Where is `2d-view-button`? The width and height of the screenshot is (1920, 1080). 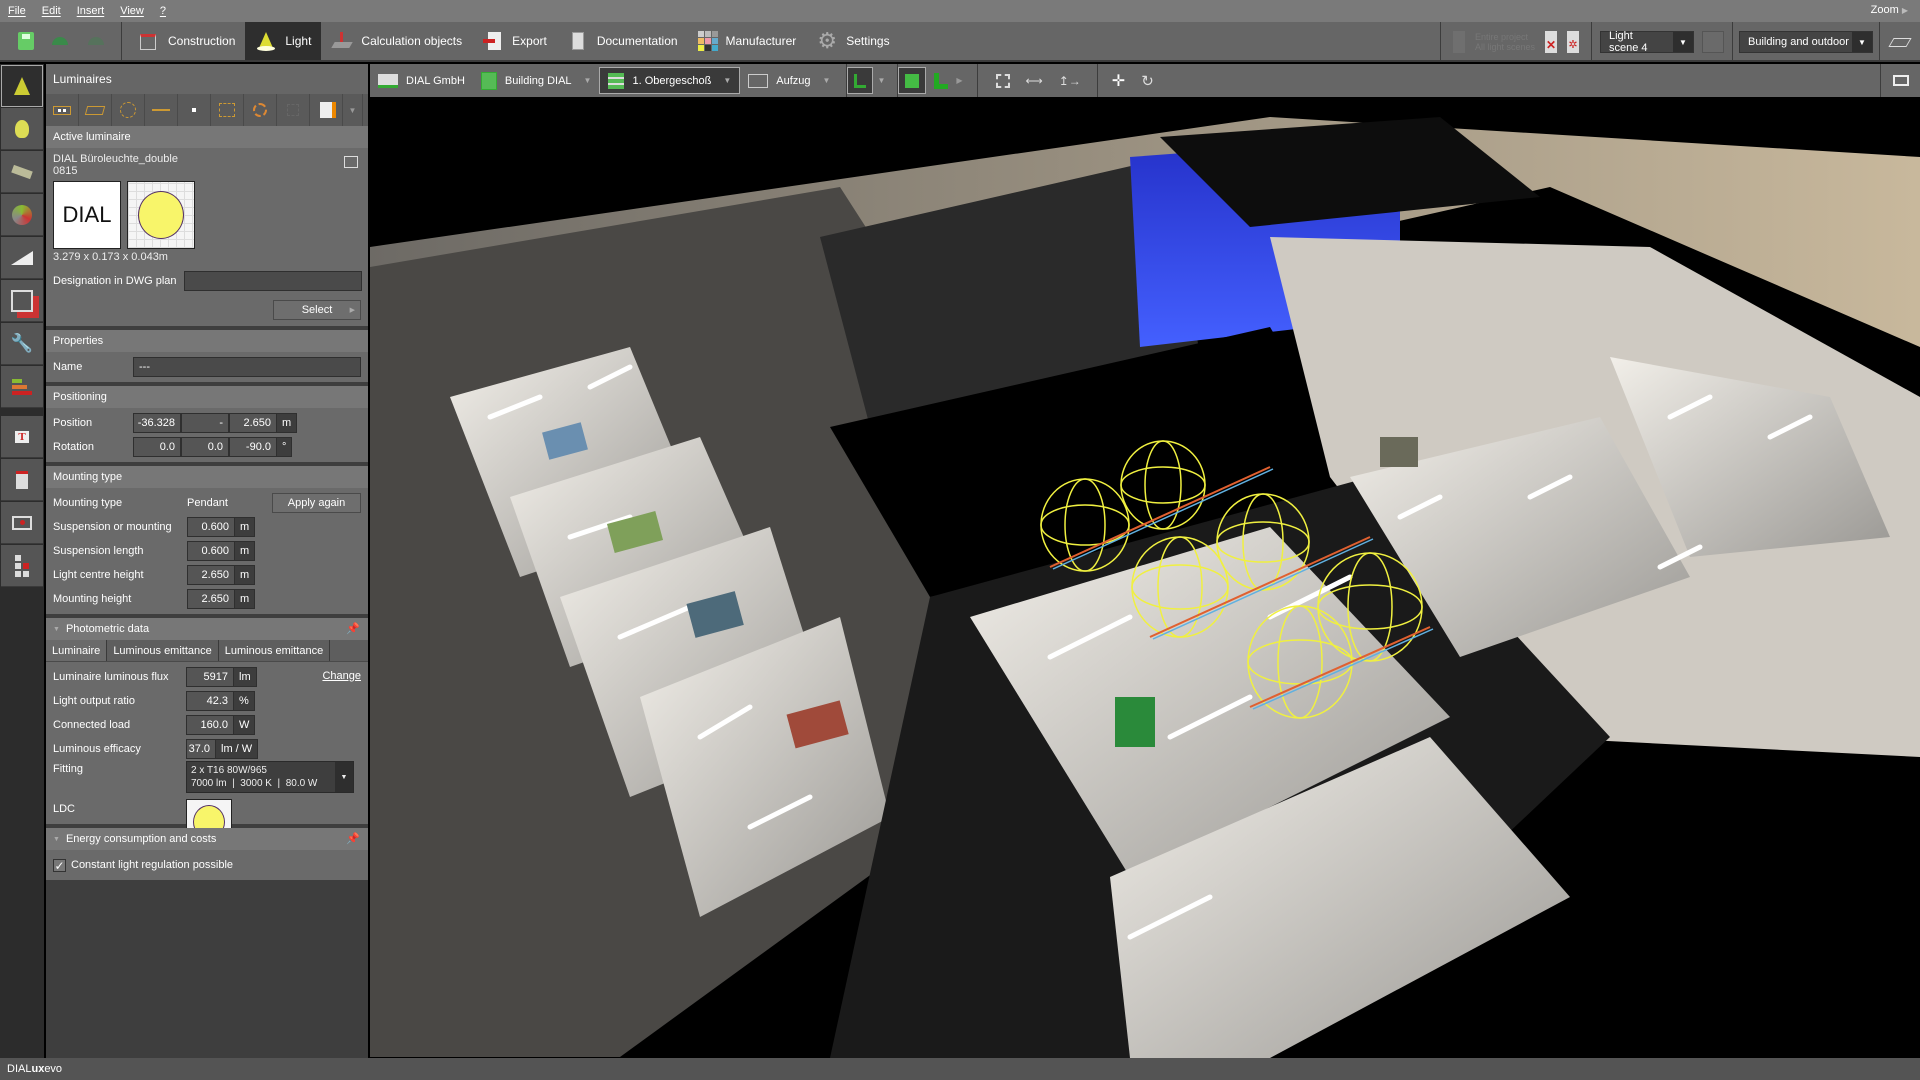
2d-view-button is located at coordinates (941, 80).